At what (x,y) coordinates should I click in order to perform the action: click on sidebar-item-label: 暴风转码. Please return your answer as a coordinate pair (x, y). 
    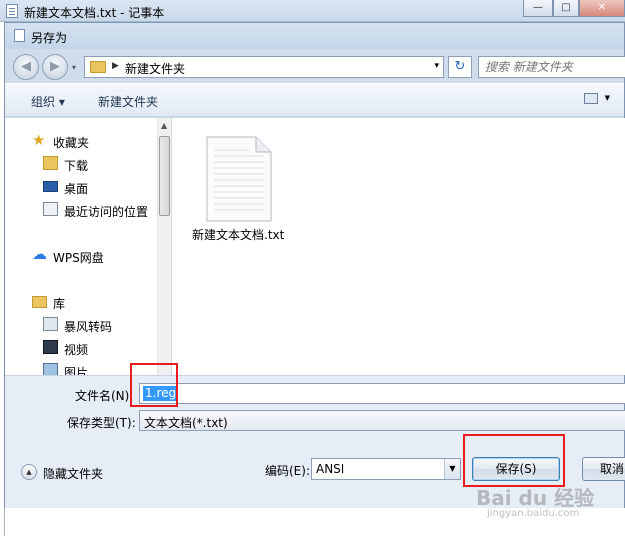
    Looking at the image, I should click on (88, 327).